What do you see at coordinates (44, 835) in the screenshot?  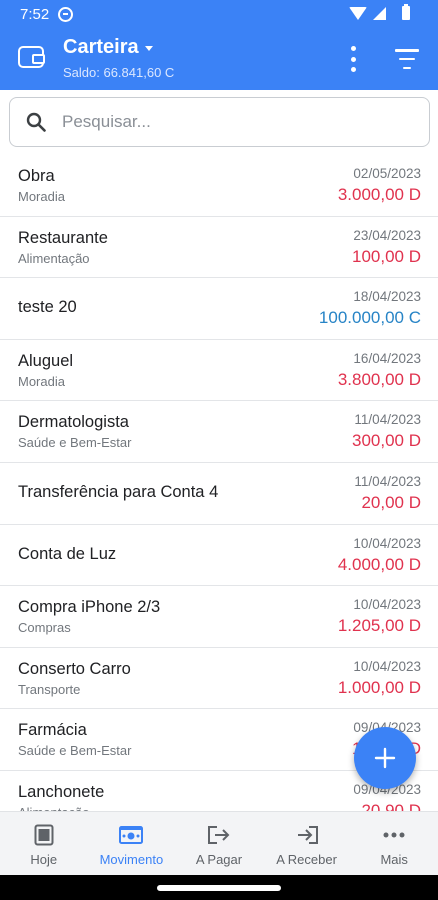 I see `calendar-icon` at bounding box center [44, 835].